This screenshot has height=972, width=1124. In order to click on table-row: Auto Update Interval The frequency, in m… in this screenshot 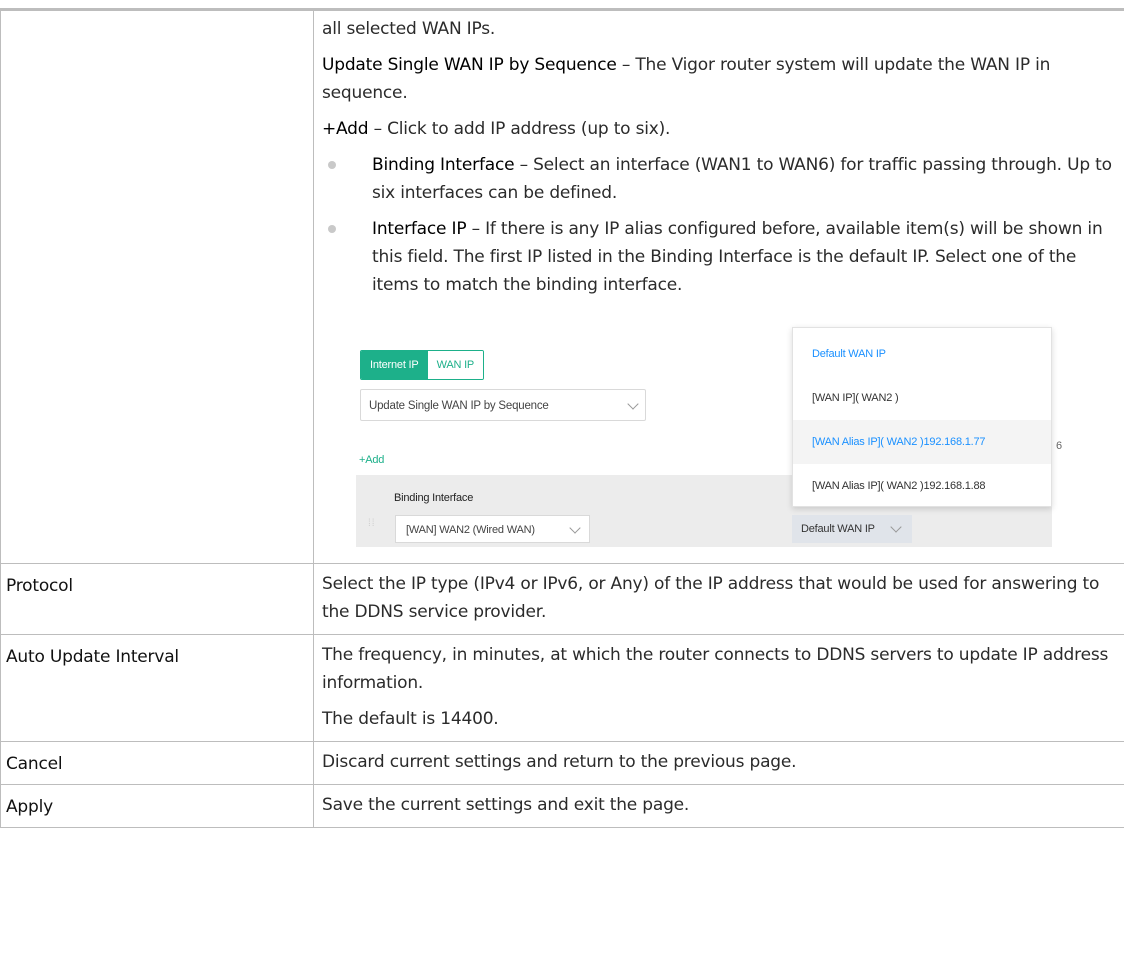, I will do `click(562, 688)`.